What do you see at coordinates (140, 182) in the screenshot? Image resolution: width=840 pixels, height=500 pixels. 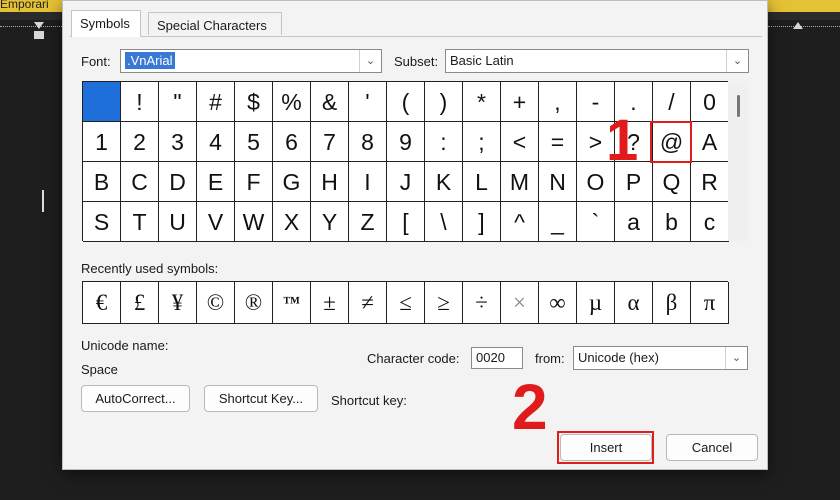 I see `symbol-cell: C` at bounding box center [140, 182].